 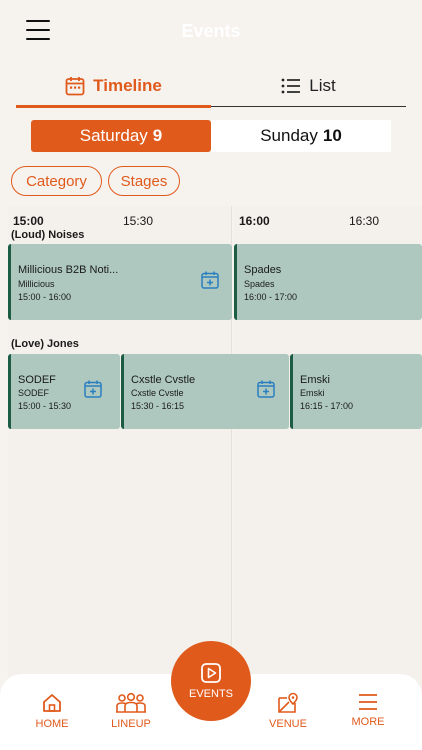 What do you see at coordinates (315, 380) in the screenshot?
I see `event-title: Emski` at bounding box center [315, 380].